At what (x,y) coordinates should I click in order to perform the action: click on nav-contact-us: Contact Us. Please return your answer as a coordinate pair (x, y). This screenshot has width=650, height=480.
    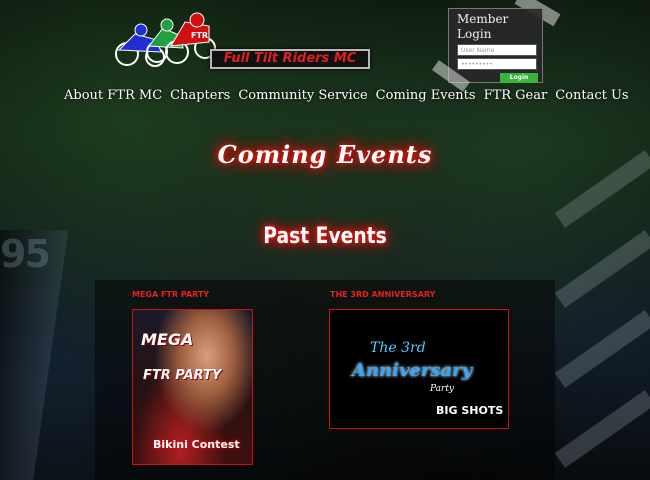
    Looking at the image, I should click on (591, 95).